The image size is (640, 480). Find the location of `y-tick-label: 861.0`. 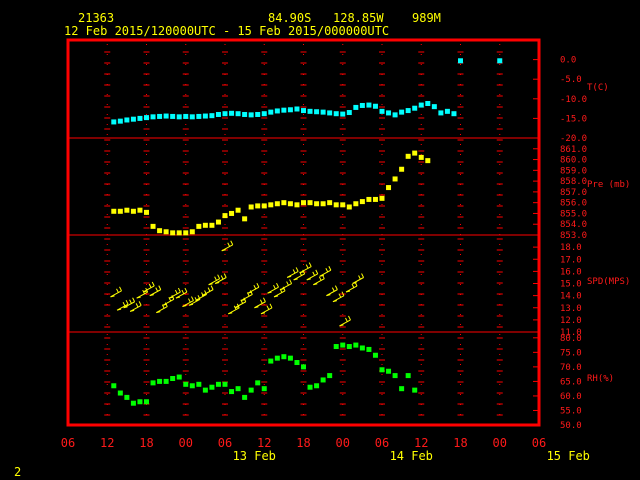

y-tick-label: 861.0 is located at coordinates (573, 150).